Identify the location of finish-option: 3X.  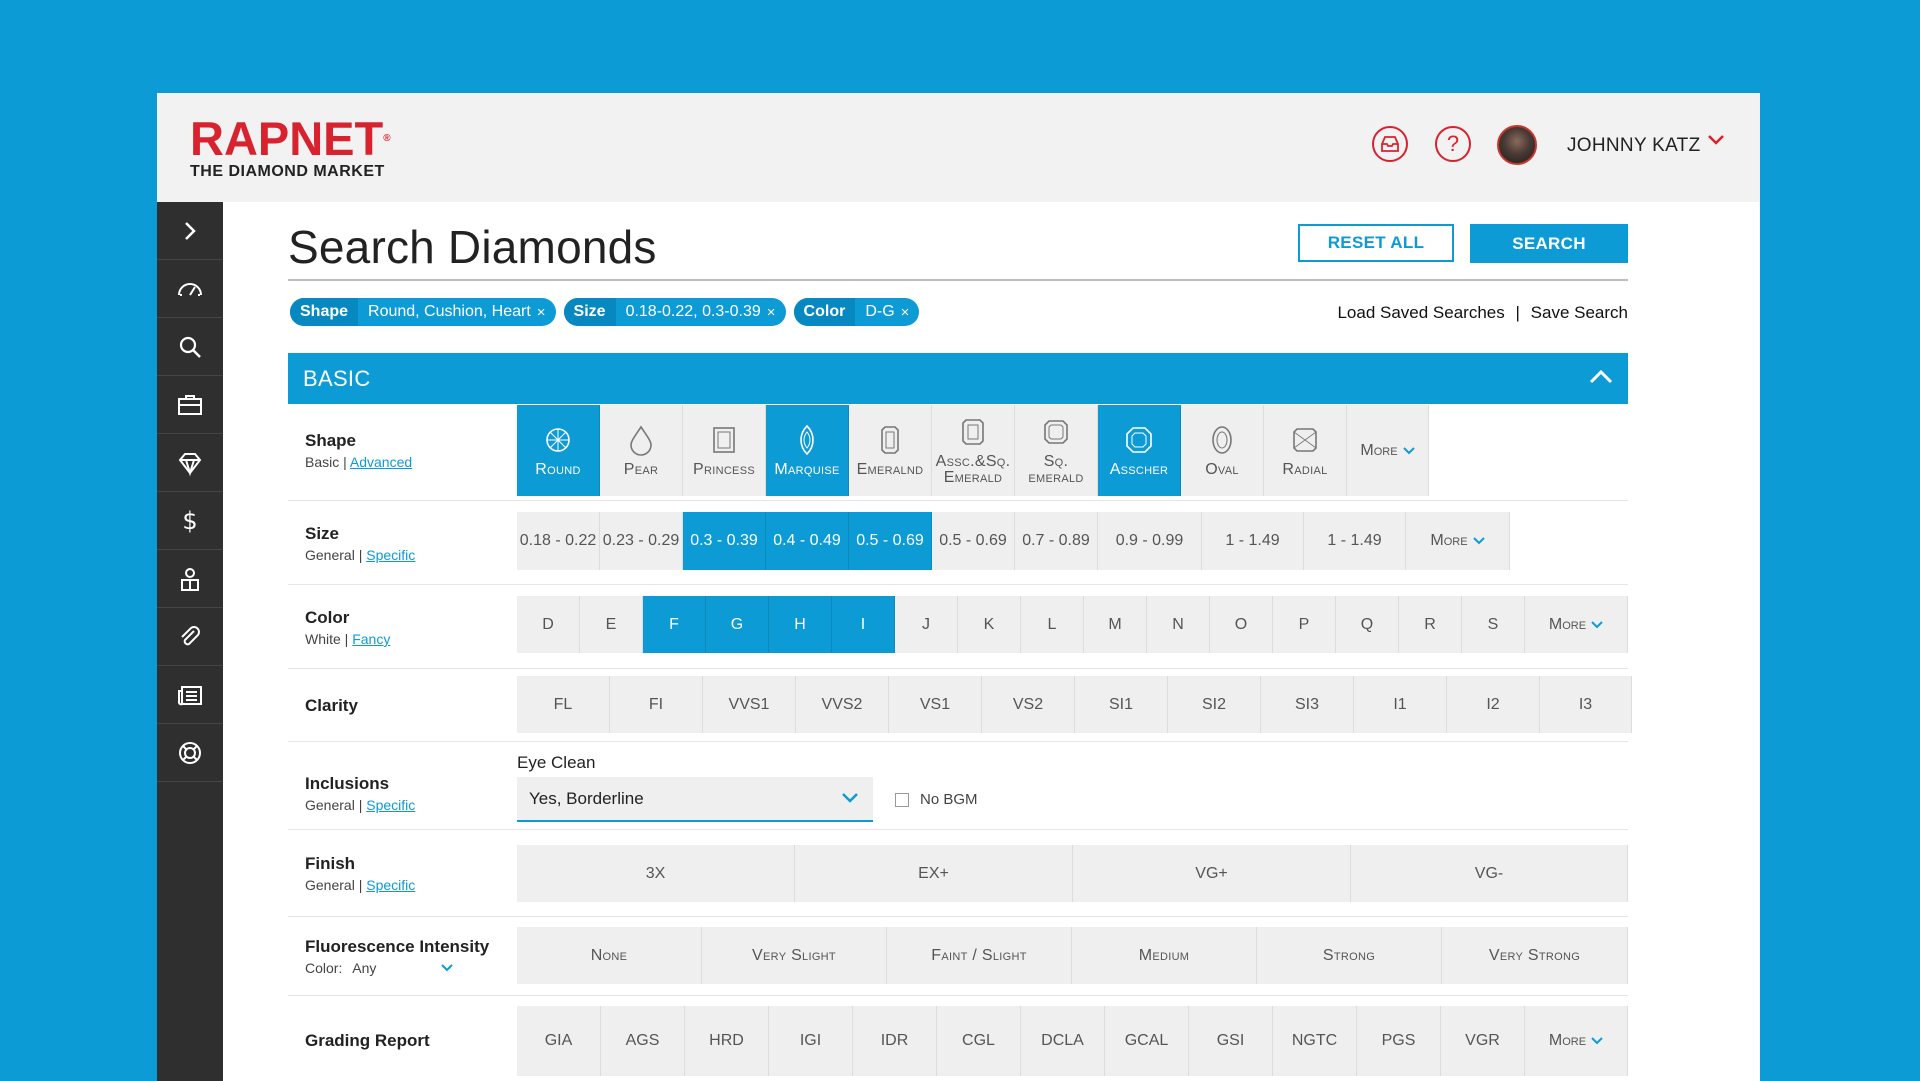
(656, 873).